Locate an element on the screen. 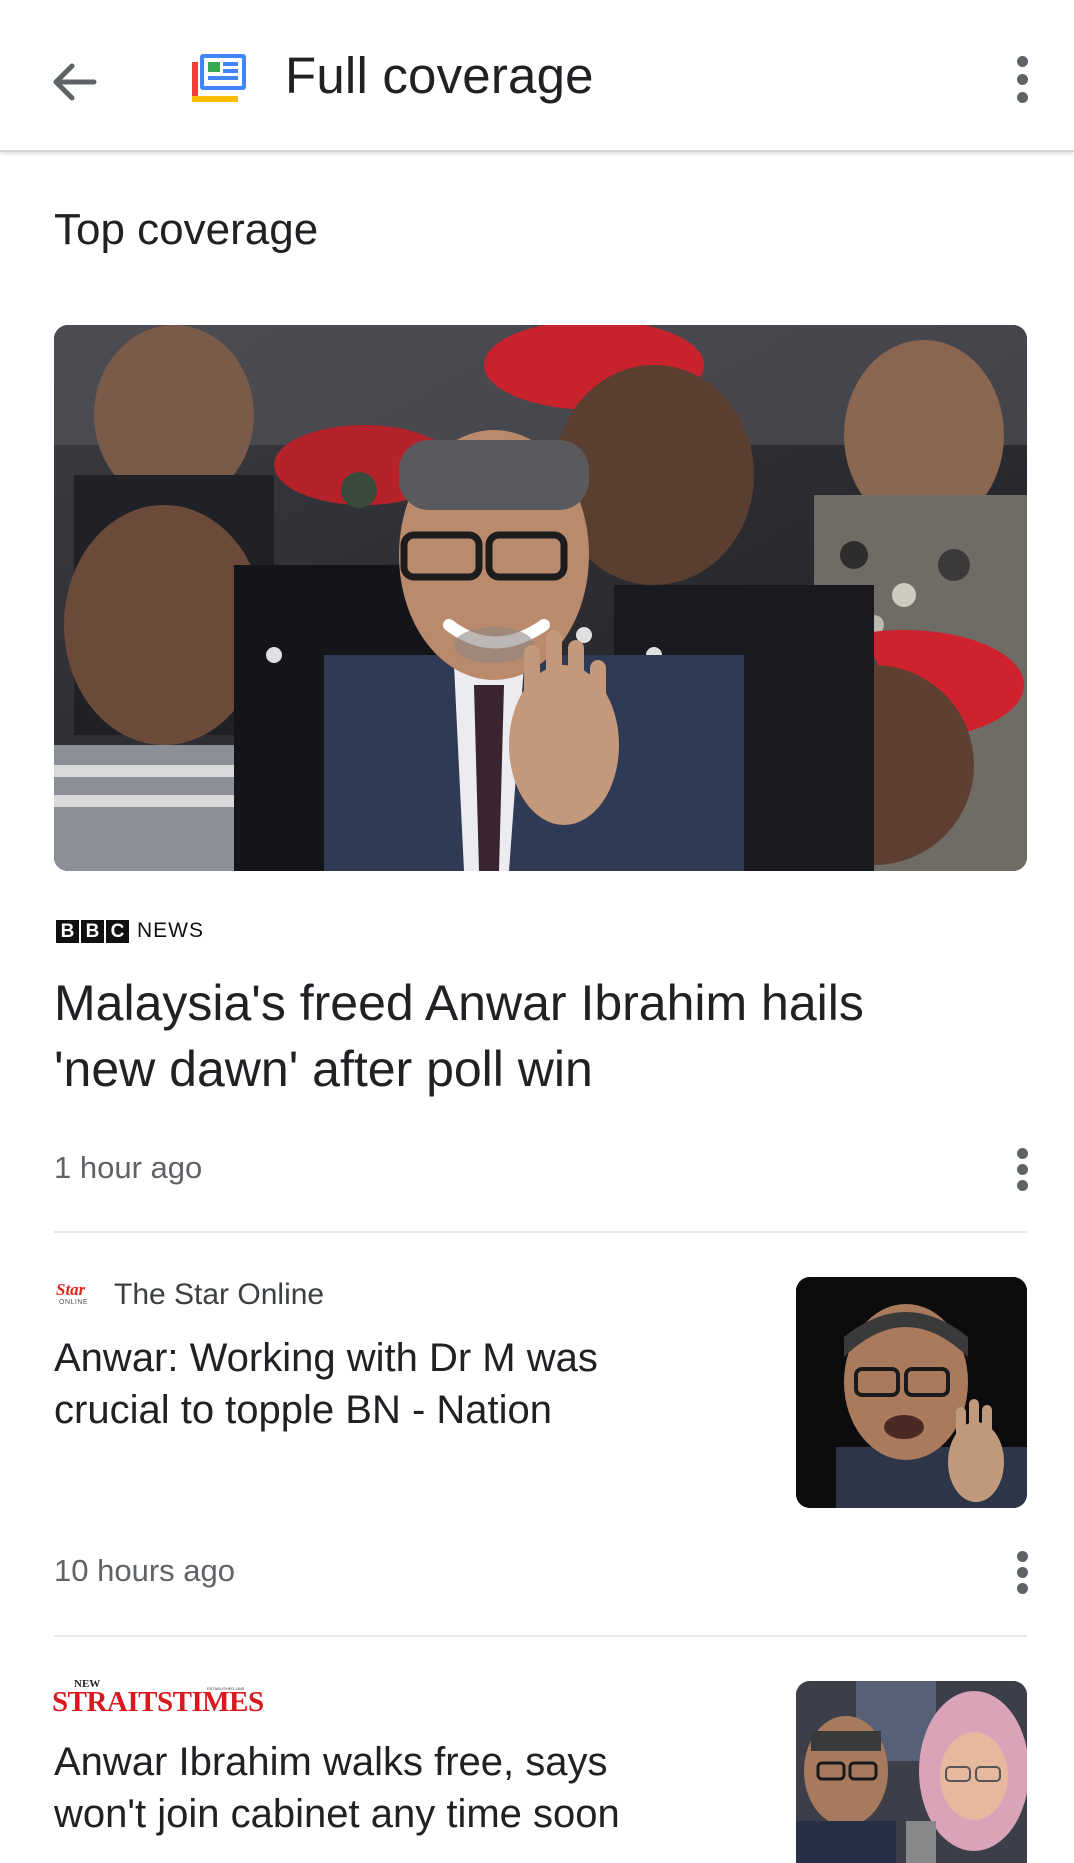 The width and height of the screenshot is (1074, 1863). bbc-logo-letter: C is located at coordinates (117, 931).